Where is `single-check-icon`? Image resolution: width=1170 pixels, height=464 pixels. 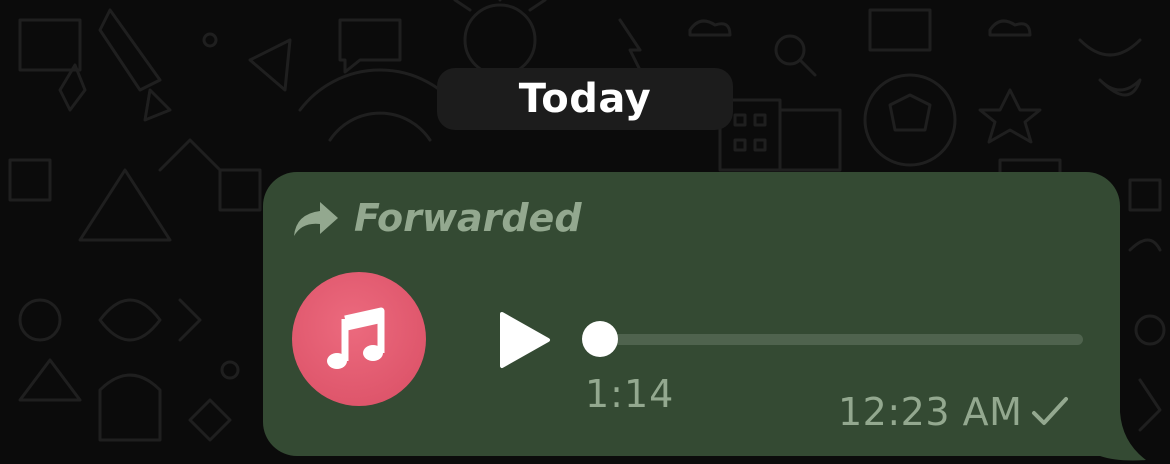 single-check-icon is located at coordinates (1050, 411).